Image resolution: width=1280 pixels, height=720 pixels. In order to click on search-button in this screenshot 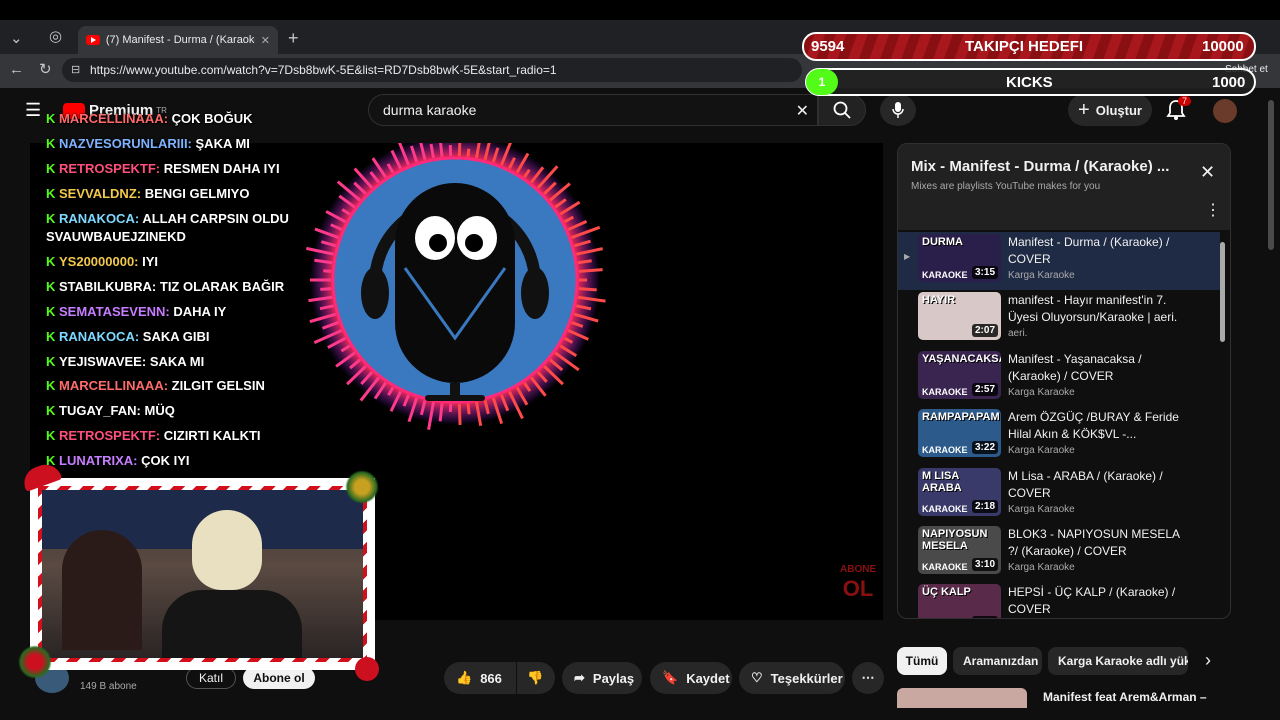, I will do `click(842, 110)`.